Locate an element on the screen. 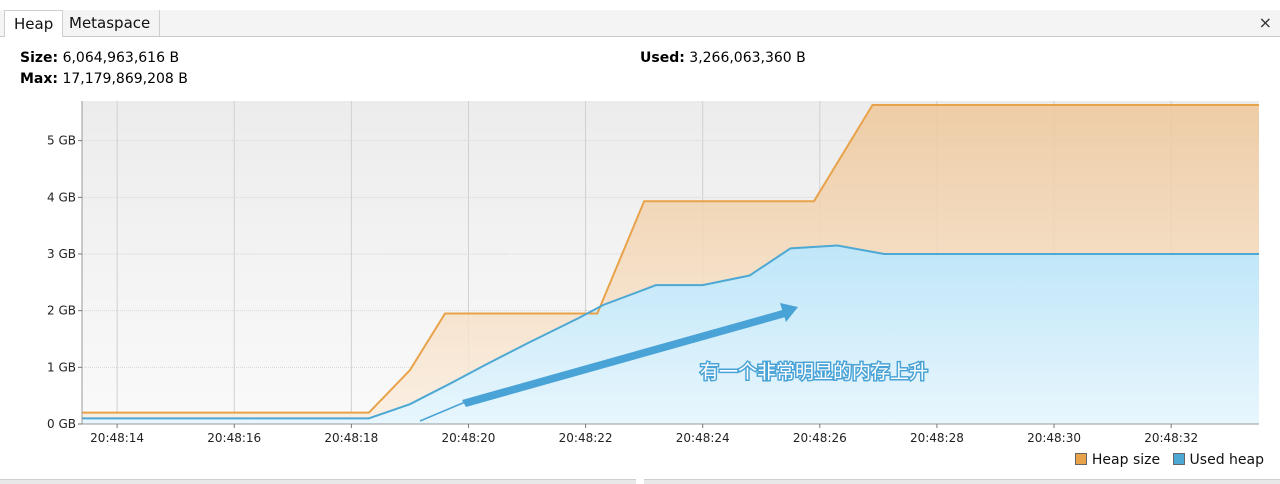 This screenshot has height=484, width=1280. legend-item-heap-size: Heap size is located at coordinates (1117, 460).